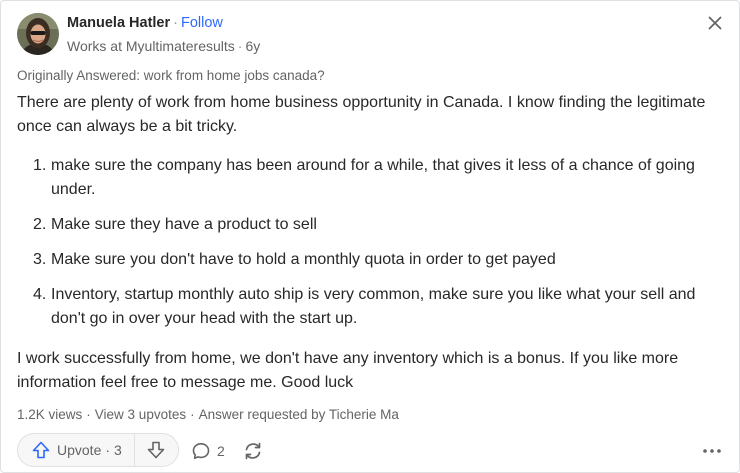 Image resolution: width=740 pixels, height=473 pixels. I want to click on view-upvotes-link: View 3 upvotes, so click(140, 414).